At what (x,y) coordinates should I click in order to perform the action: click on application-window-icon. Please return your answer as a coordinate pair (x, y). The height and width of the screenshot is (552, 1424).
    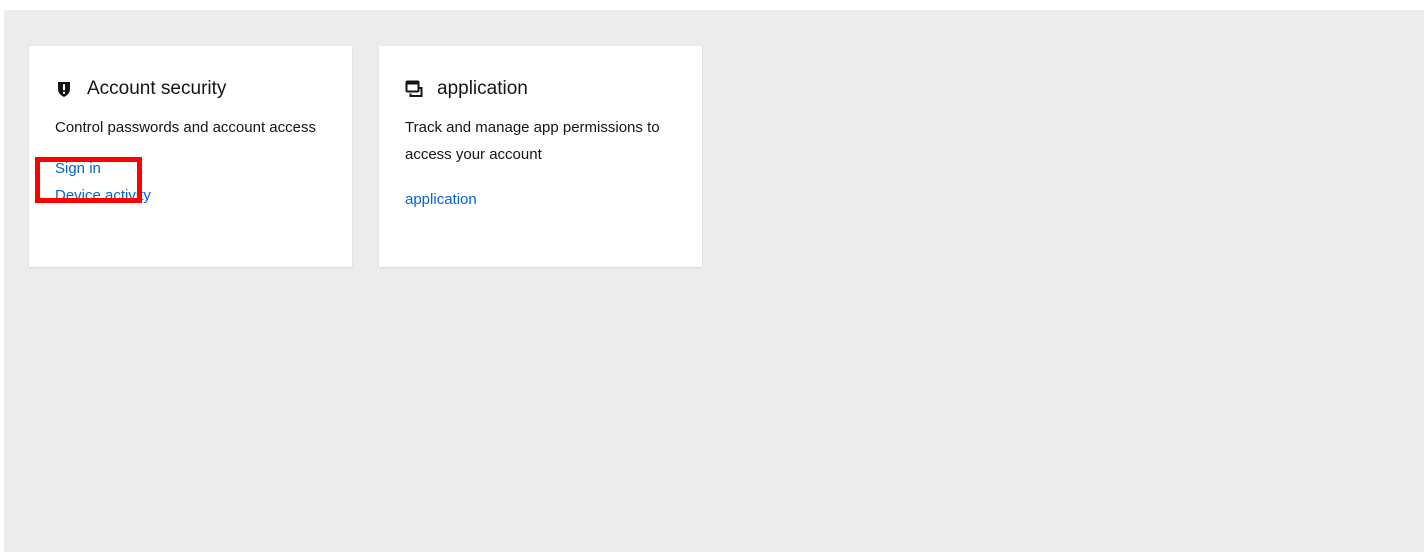
    Looking at the image, I should click on (414, 89).